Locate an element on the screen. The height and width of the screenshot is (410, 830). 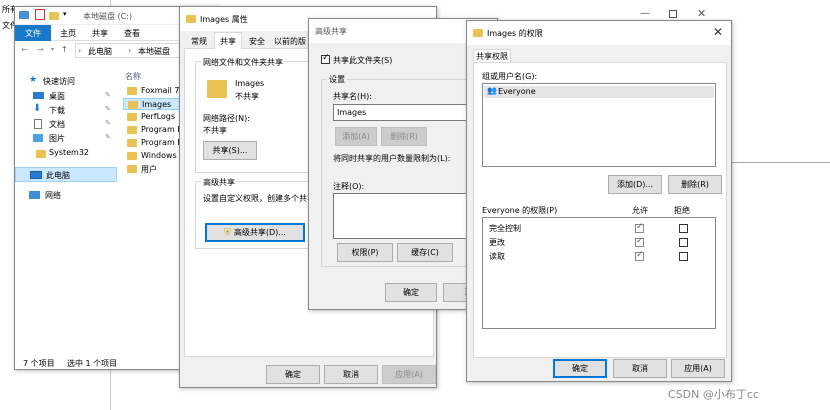
checkbox-icon is located at coordinates (325, 58).